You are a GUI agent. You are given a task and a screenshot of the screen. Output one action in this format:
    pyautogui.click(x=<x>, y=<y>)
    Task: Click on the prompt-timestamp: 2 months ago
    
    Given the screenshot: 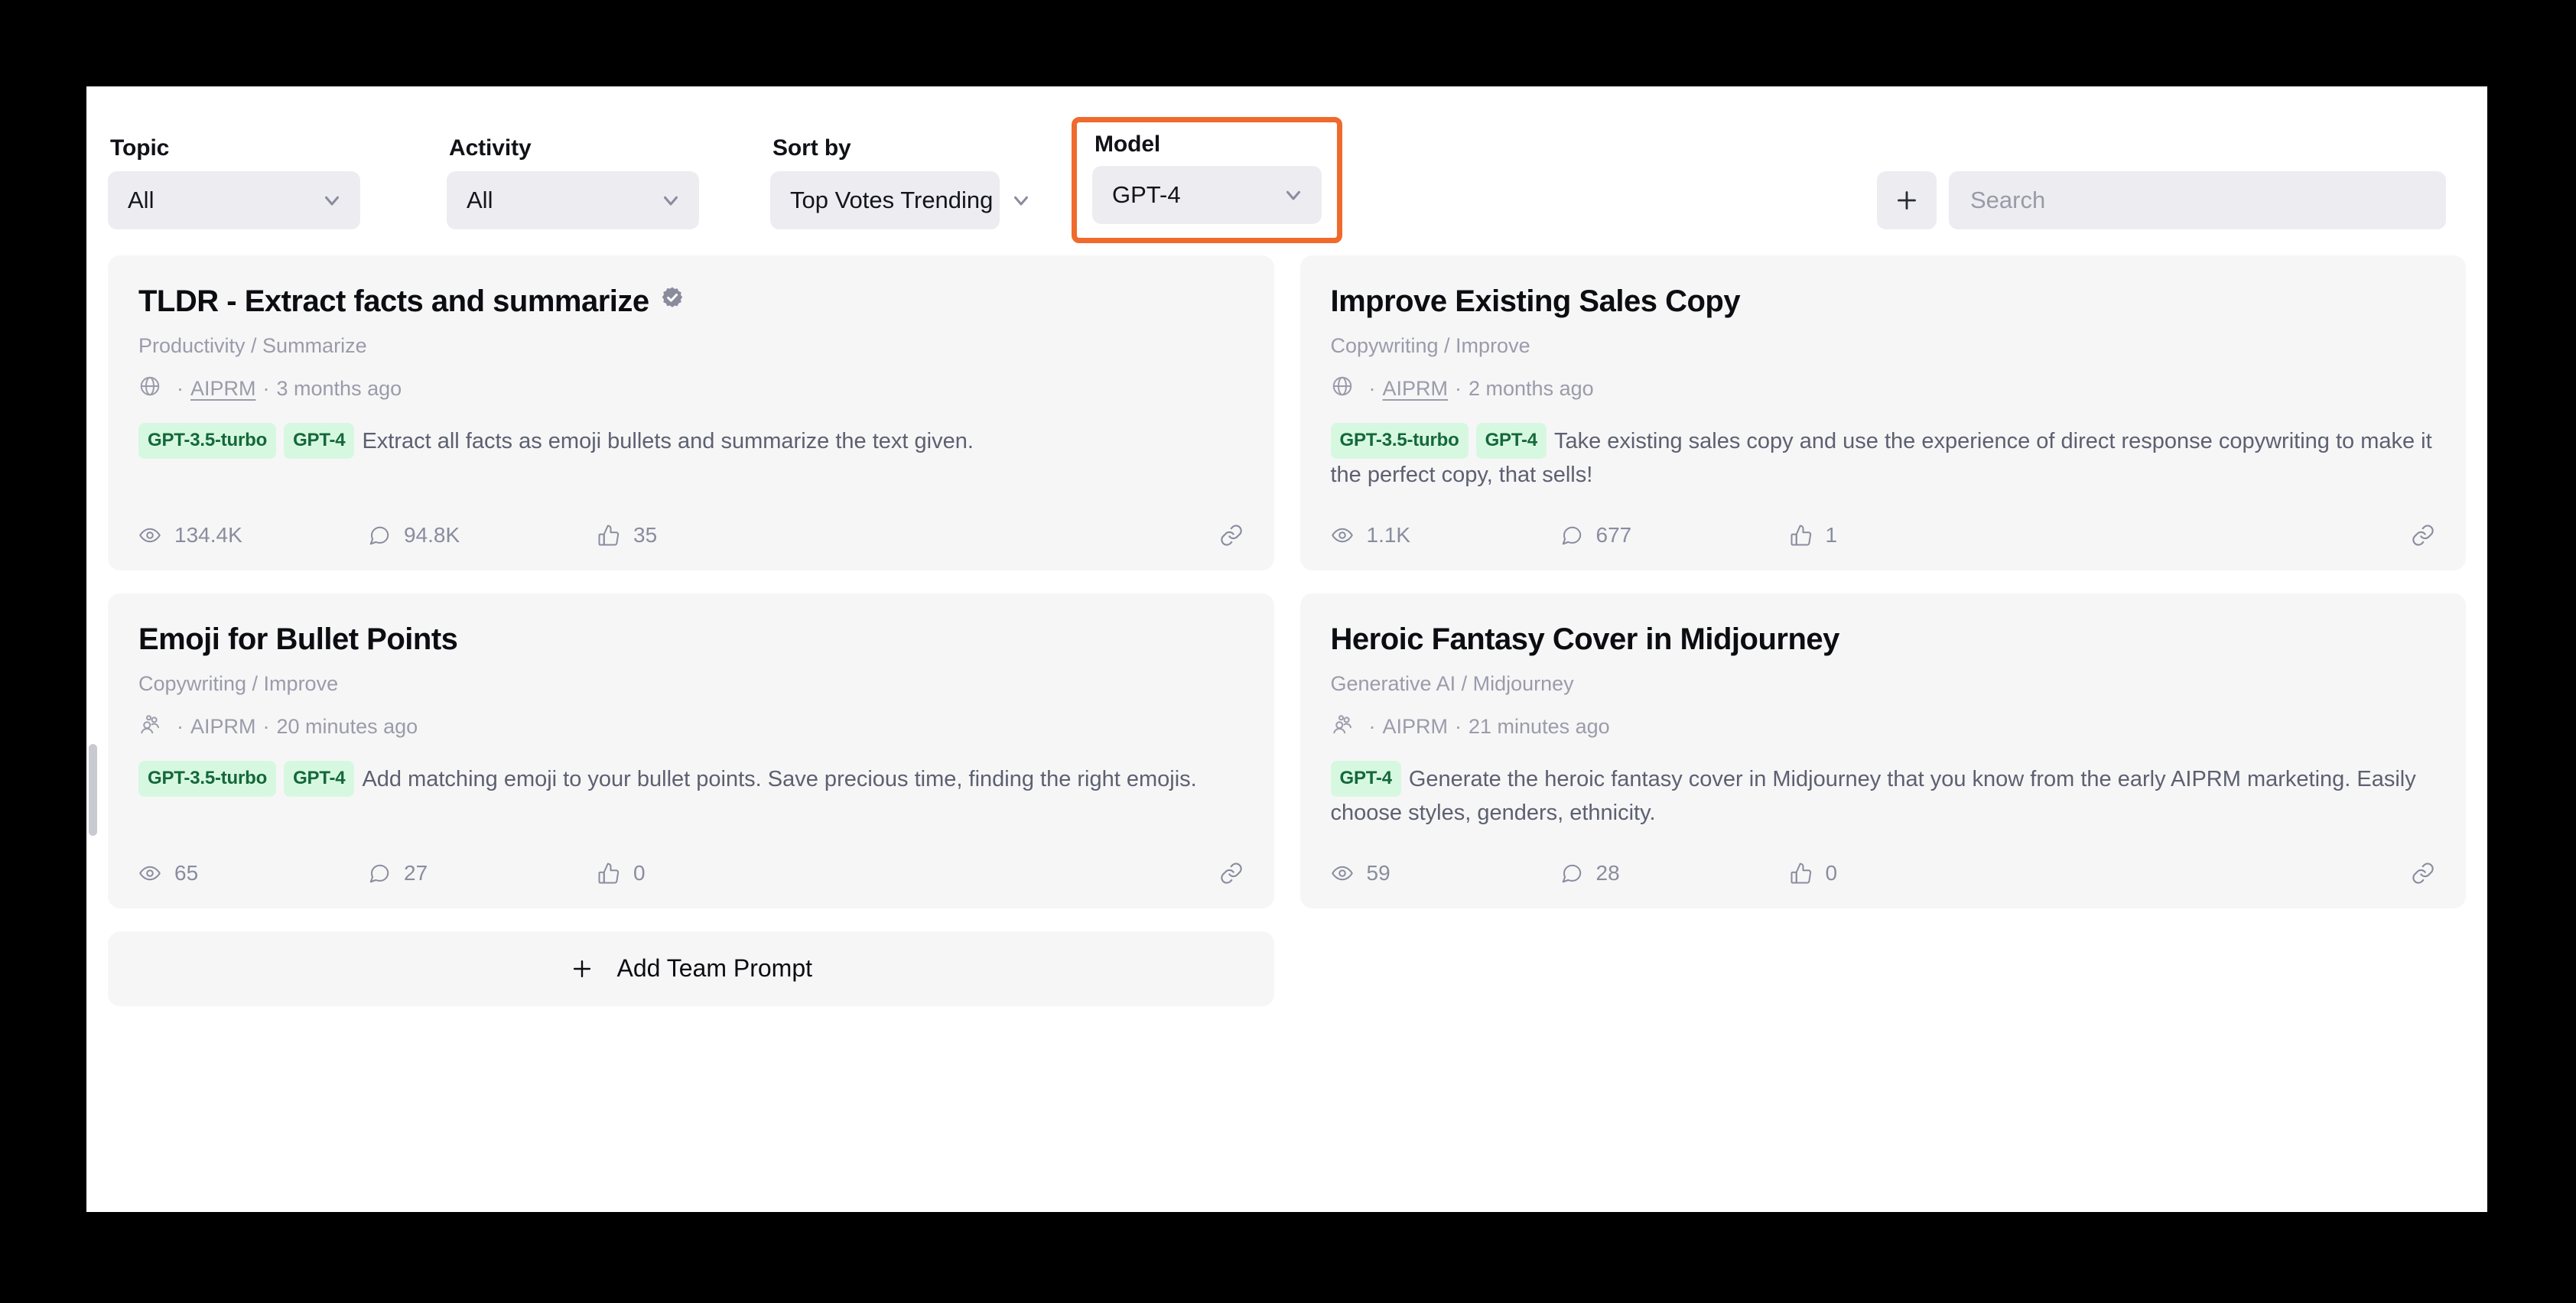 What is the action you would take?
    pyautogui.click(x=1531, y=389)
    